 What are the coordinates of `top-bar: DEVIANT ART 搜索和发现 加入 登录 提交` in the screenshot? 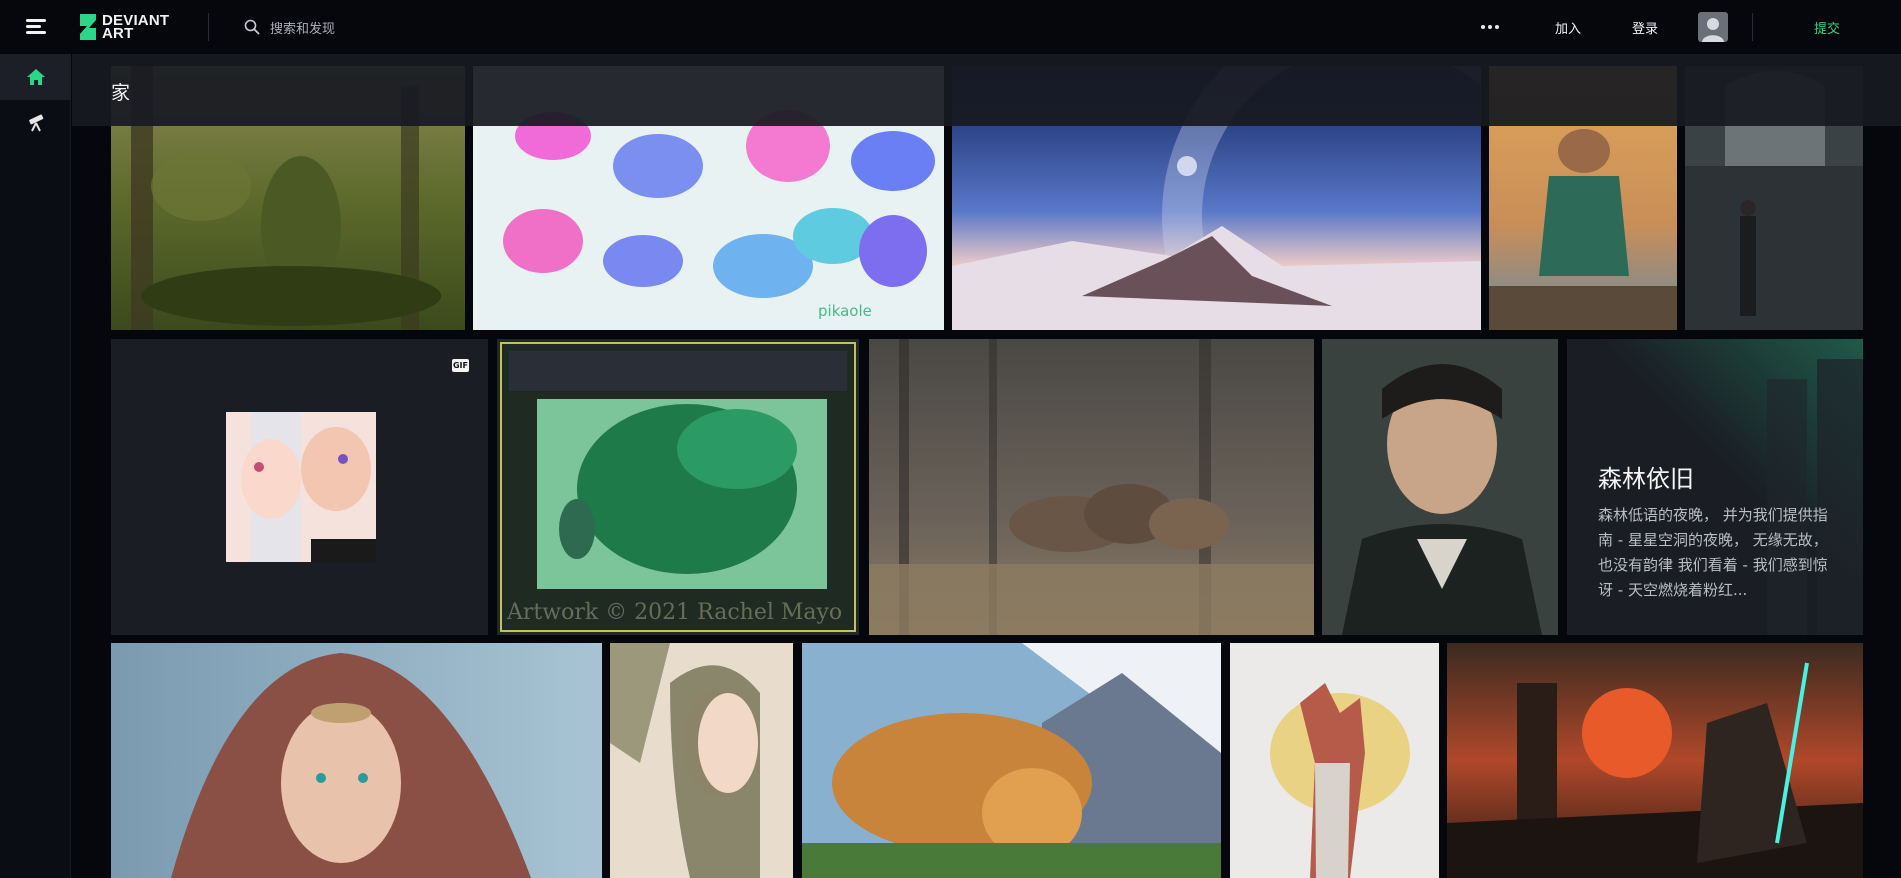 It's located at (950, 27).